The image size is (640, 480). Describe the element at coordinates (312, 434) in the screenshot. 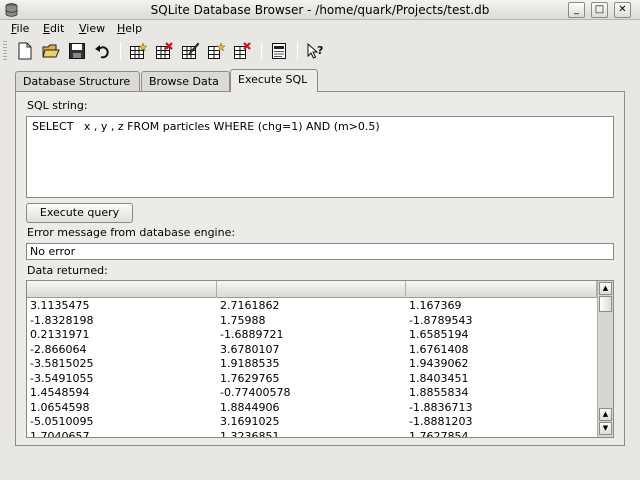

I see `table-row: 1.7040657 1.3236851 1.7627854` at that location.